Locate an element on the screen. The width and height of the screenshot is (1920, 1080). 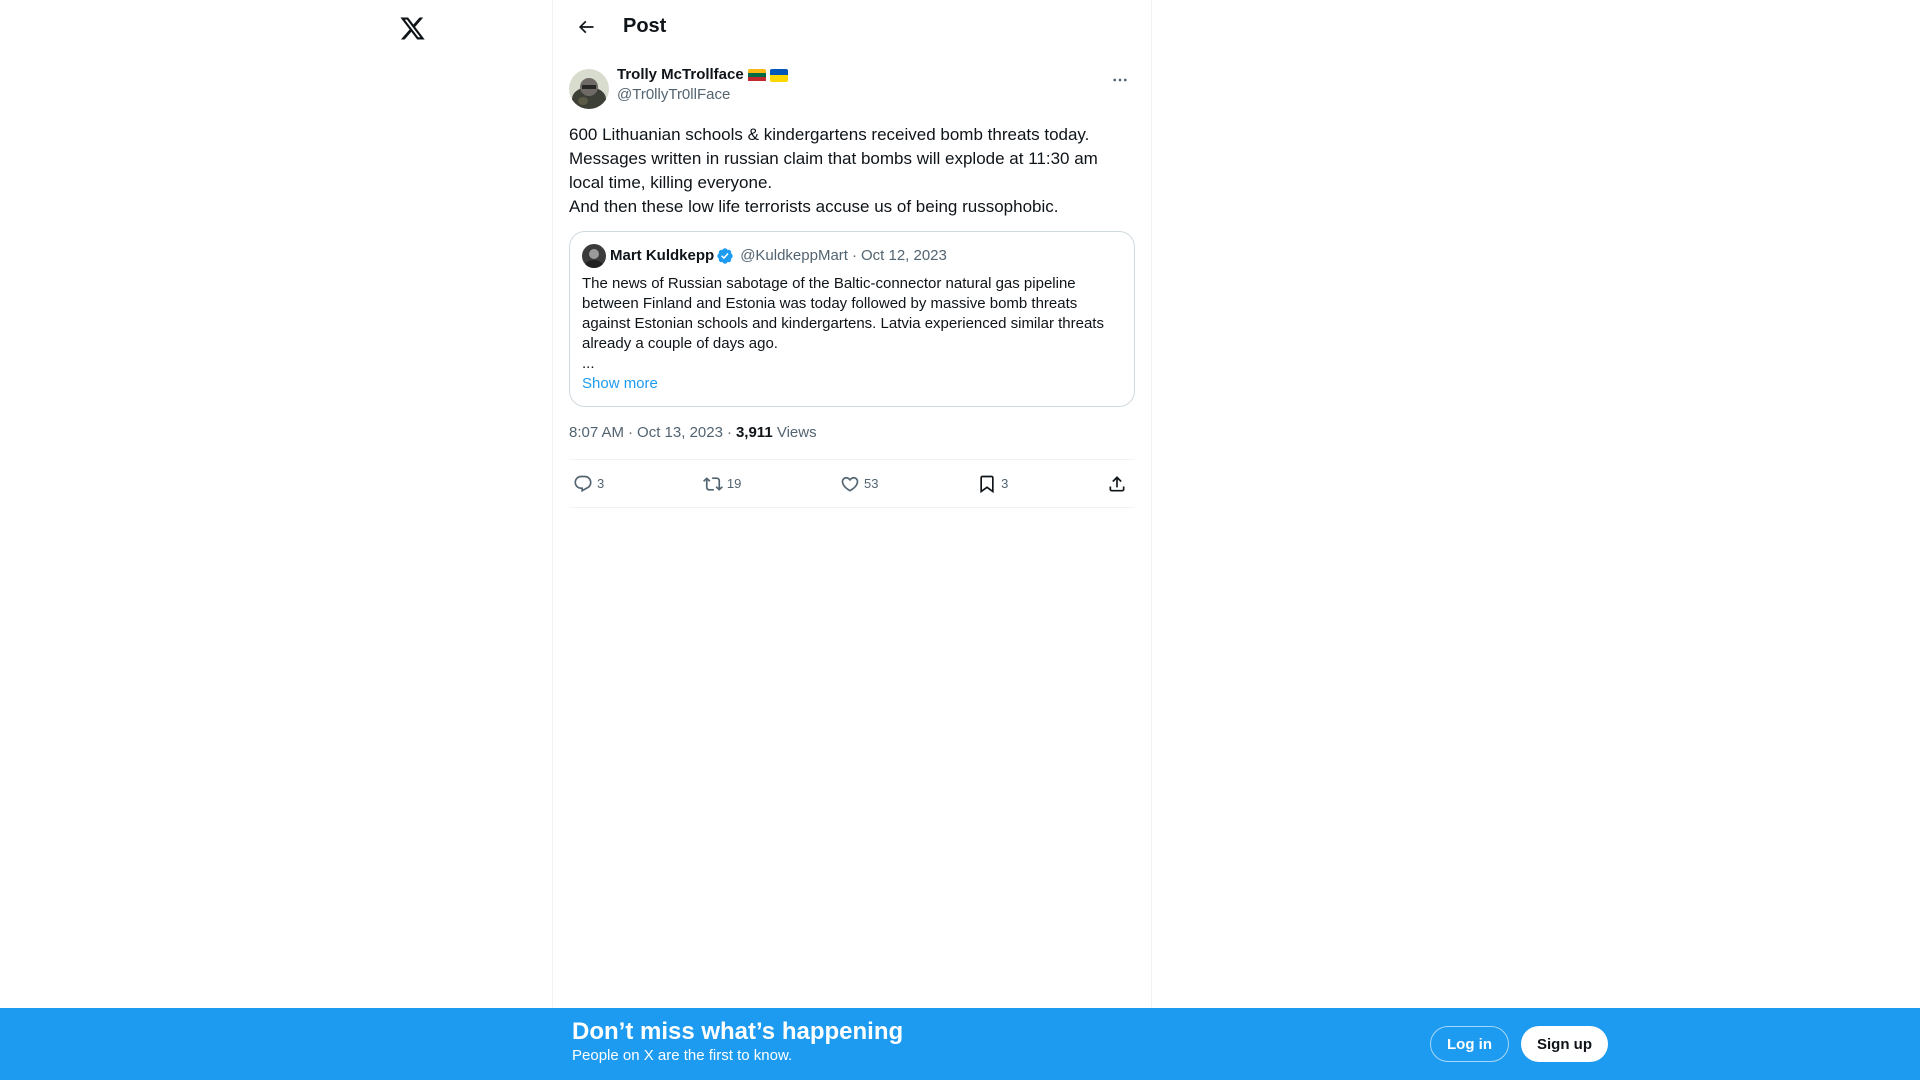
back-button is located at coordinates (586, 27).